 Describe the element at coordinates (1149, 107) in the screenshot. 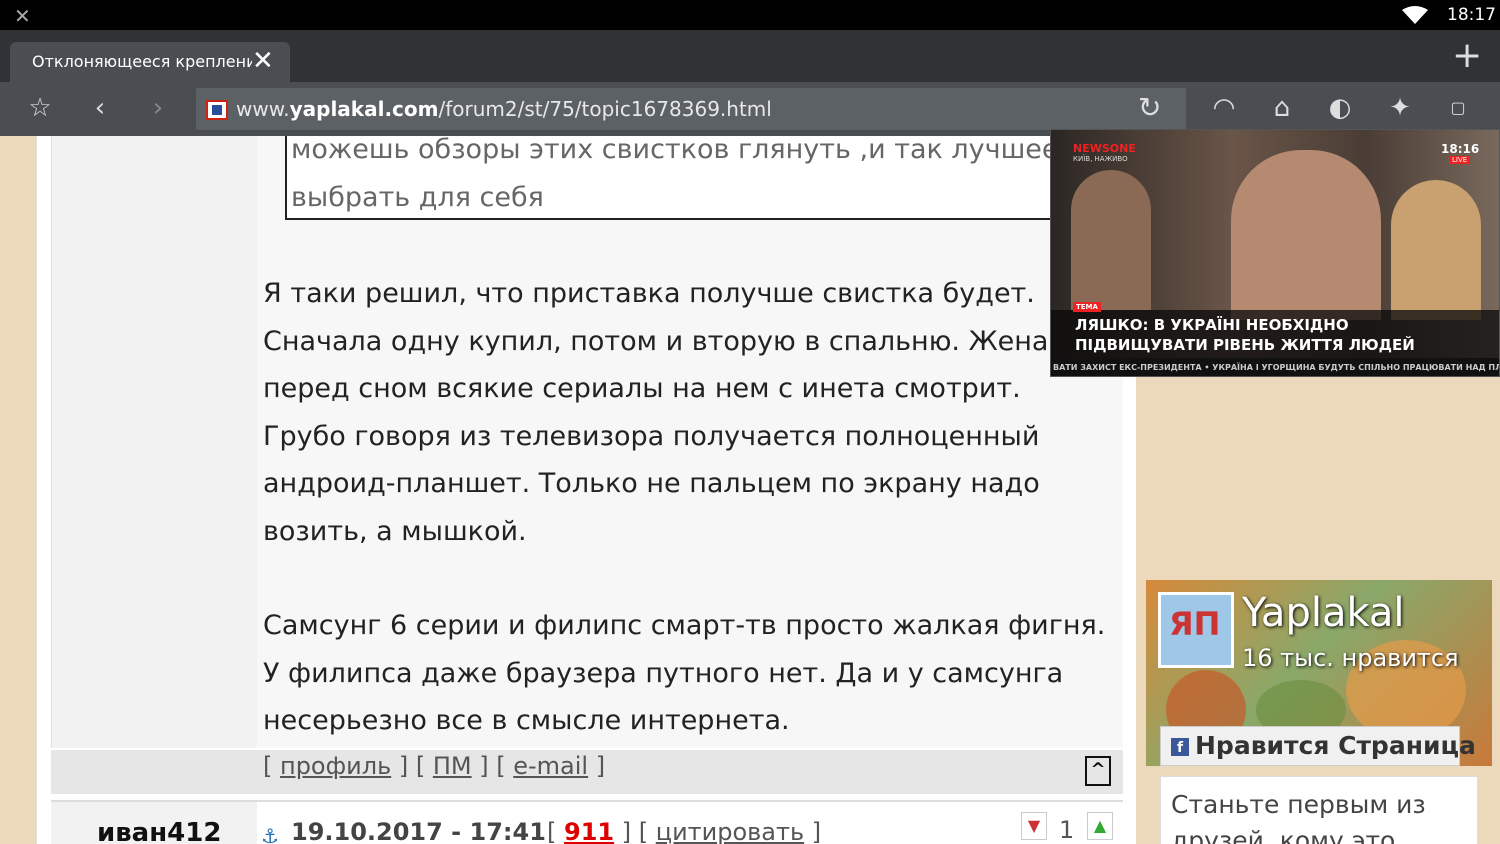

I see `reload-icon: ↻` at that location.